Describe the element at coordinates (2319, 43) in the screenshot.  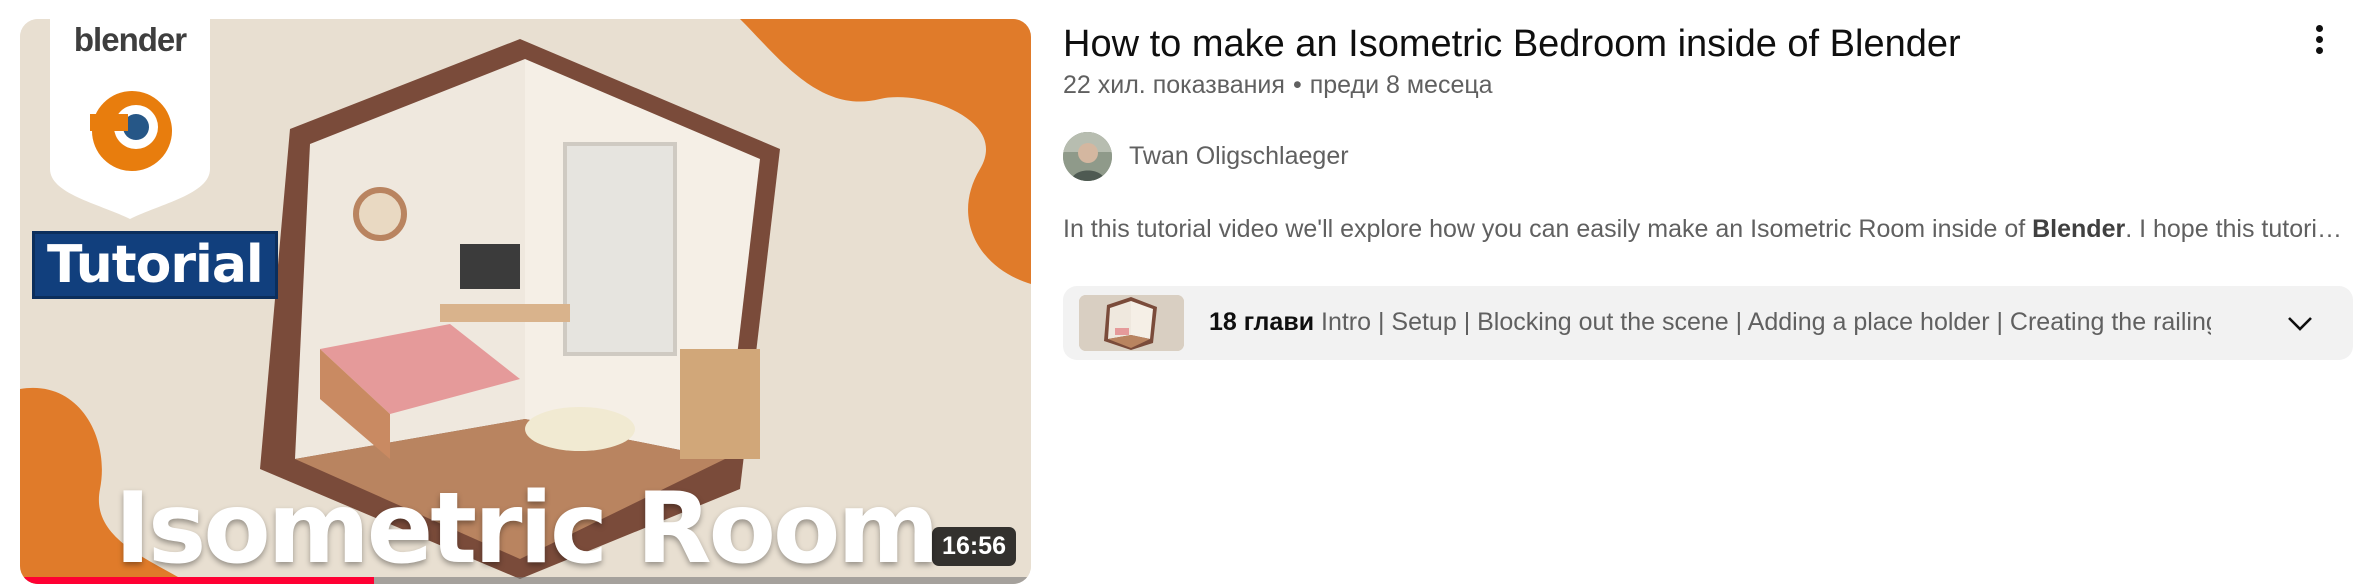
I see `more-vert-icon` at that location.